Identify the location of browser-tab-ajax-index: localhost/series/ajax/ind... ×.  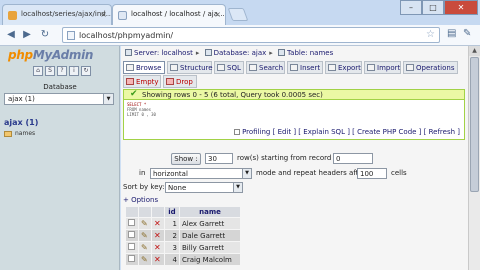
(57, 14).